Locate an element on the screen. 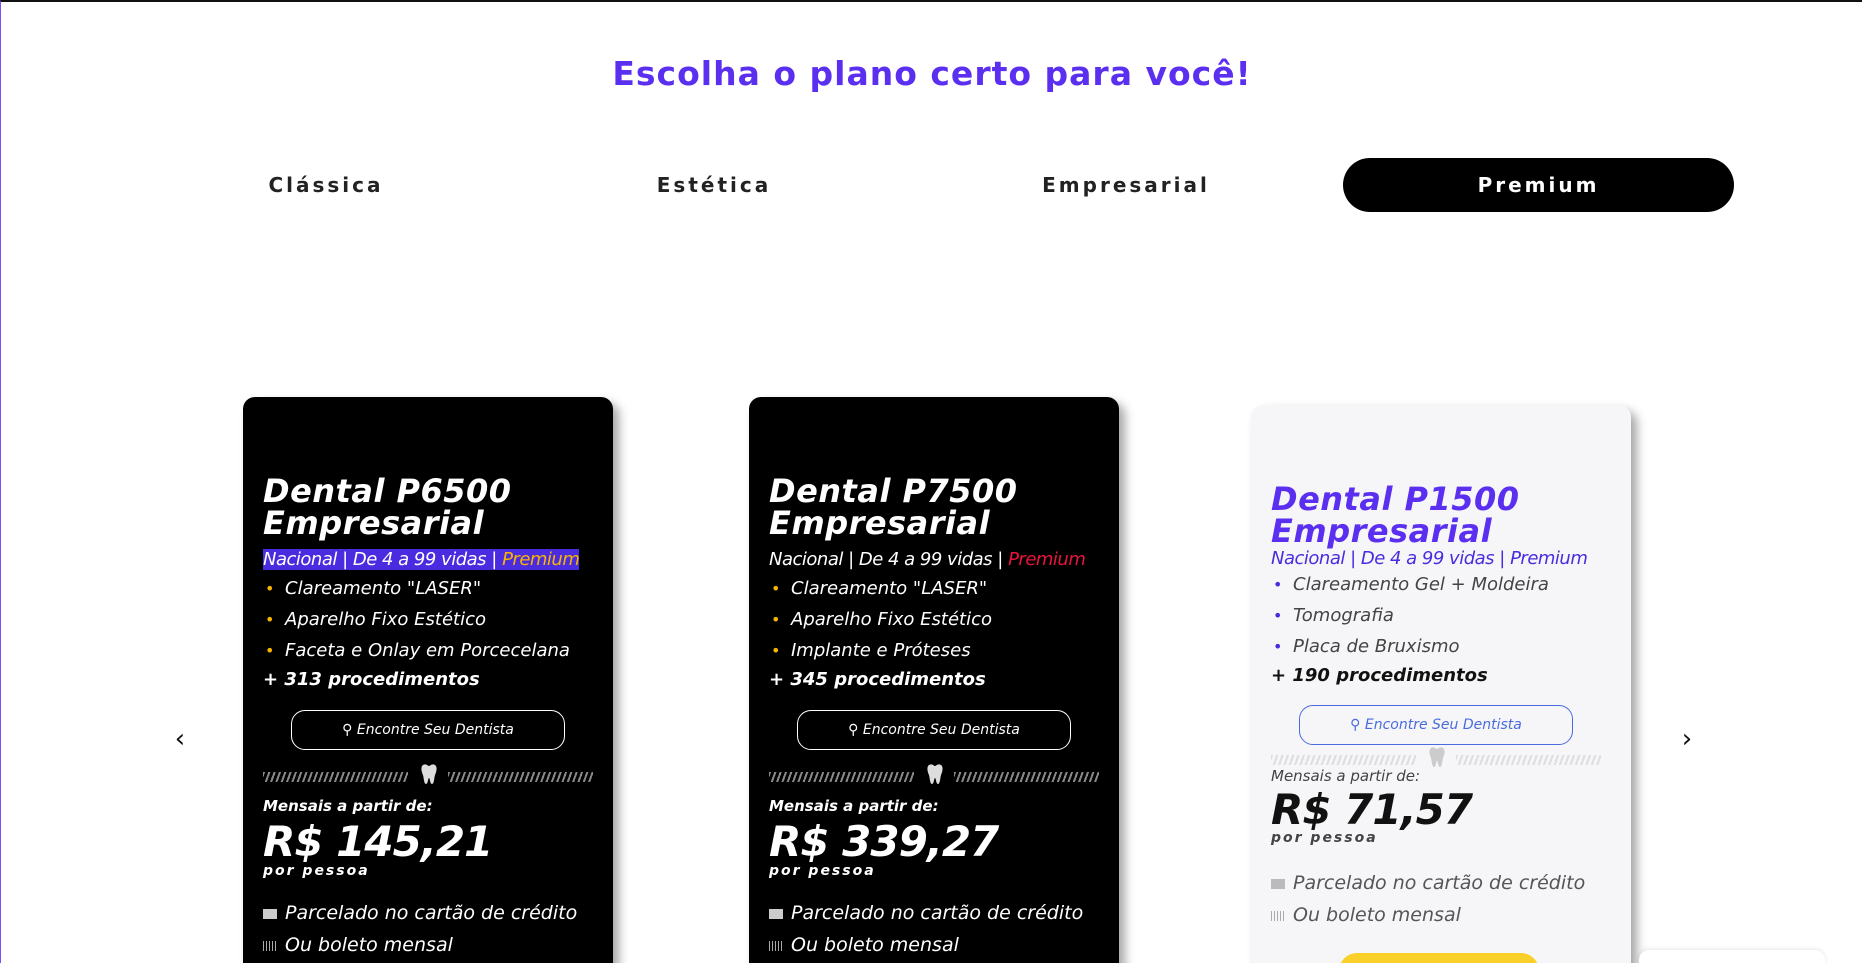 This screenshot has height=963, width=1862. plan-name: Dental P1500 Empresarial is located at coordinates (1395, 515).